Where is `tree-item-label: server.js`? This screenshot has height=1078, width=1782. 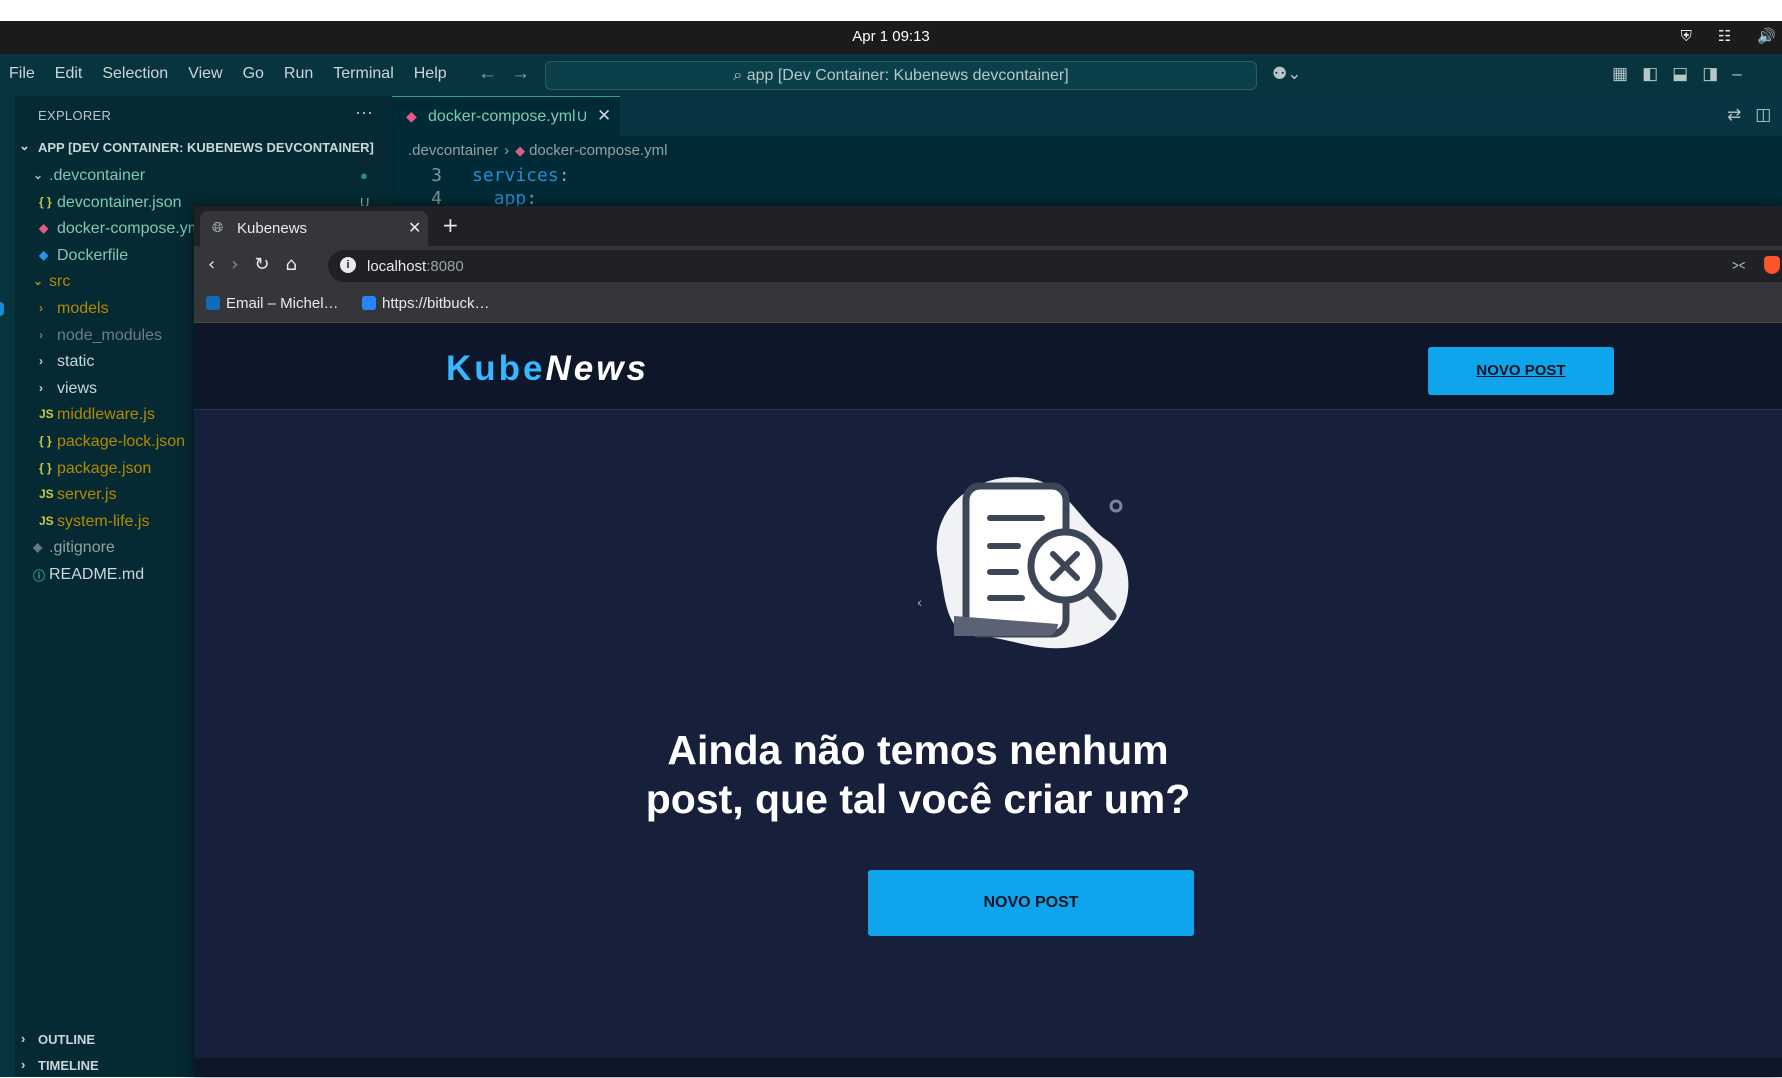 tree-item-label: server.js is located at coordinates (87, 495).